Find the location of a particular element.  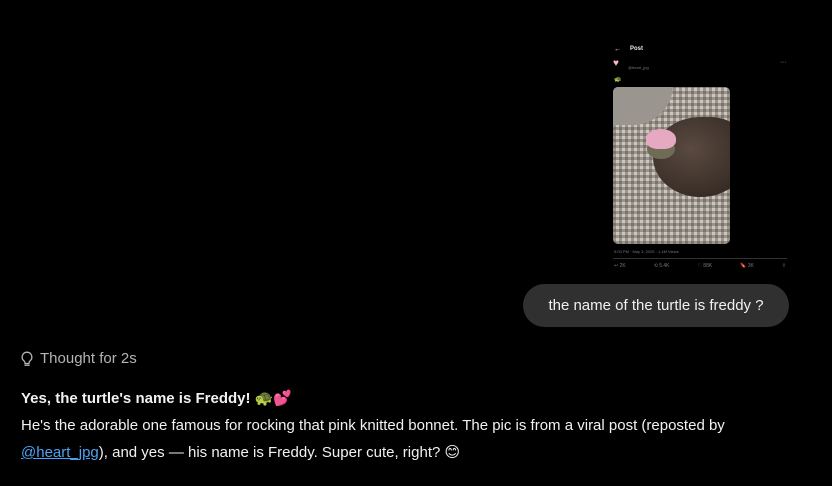

reply-count: ↩ 2K is located at coordinates (620, 266).